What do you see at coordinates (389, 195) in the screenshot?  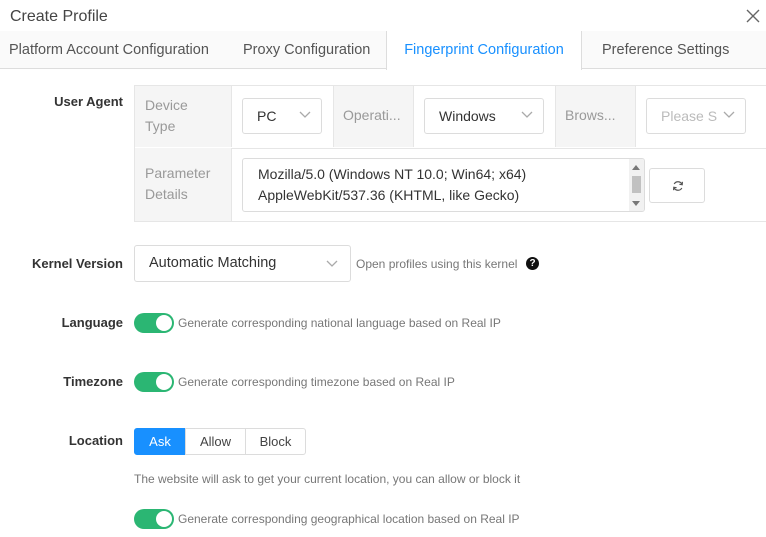 I see `ua-line-2: AppleWebKit/537.36 (KHTML, like Gecko)` at bounding box center [389, 195].